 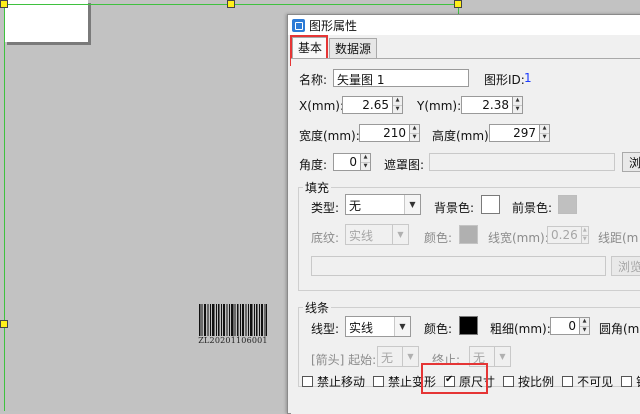 I want to click on foreground-color-swatch, so click(x=567, y=204).